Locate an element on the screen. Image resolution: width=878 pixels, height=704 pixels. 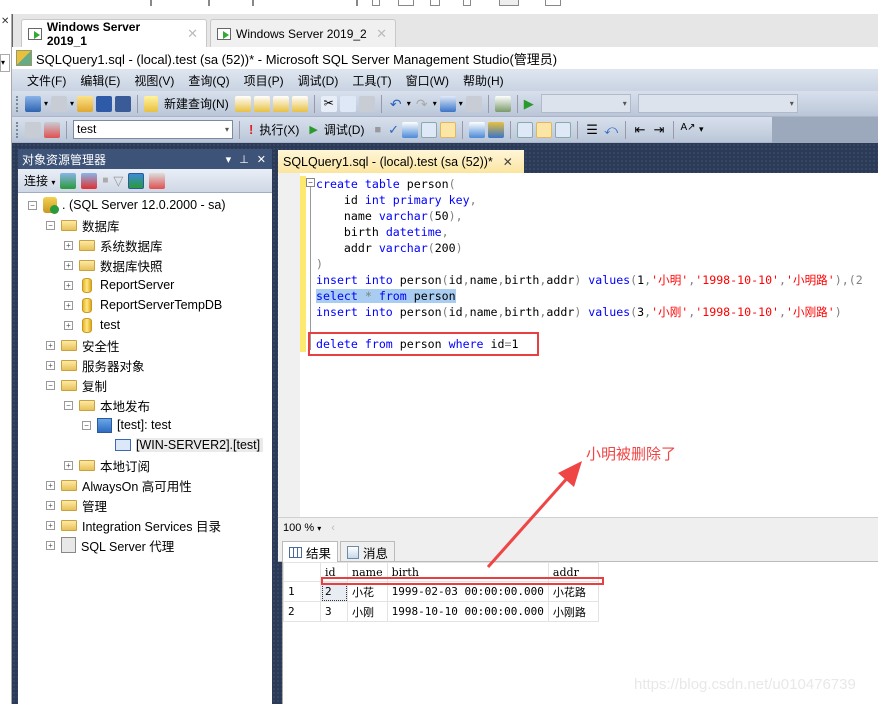
tree-node: + SQL Server 代理 is located at coordinates (145, 545).